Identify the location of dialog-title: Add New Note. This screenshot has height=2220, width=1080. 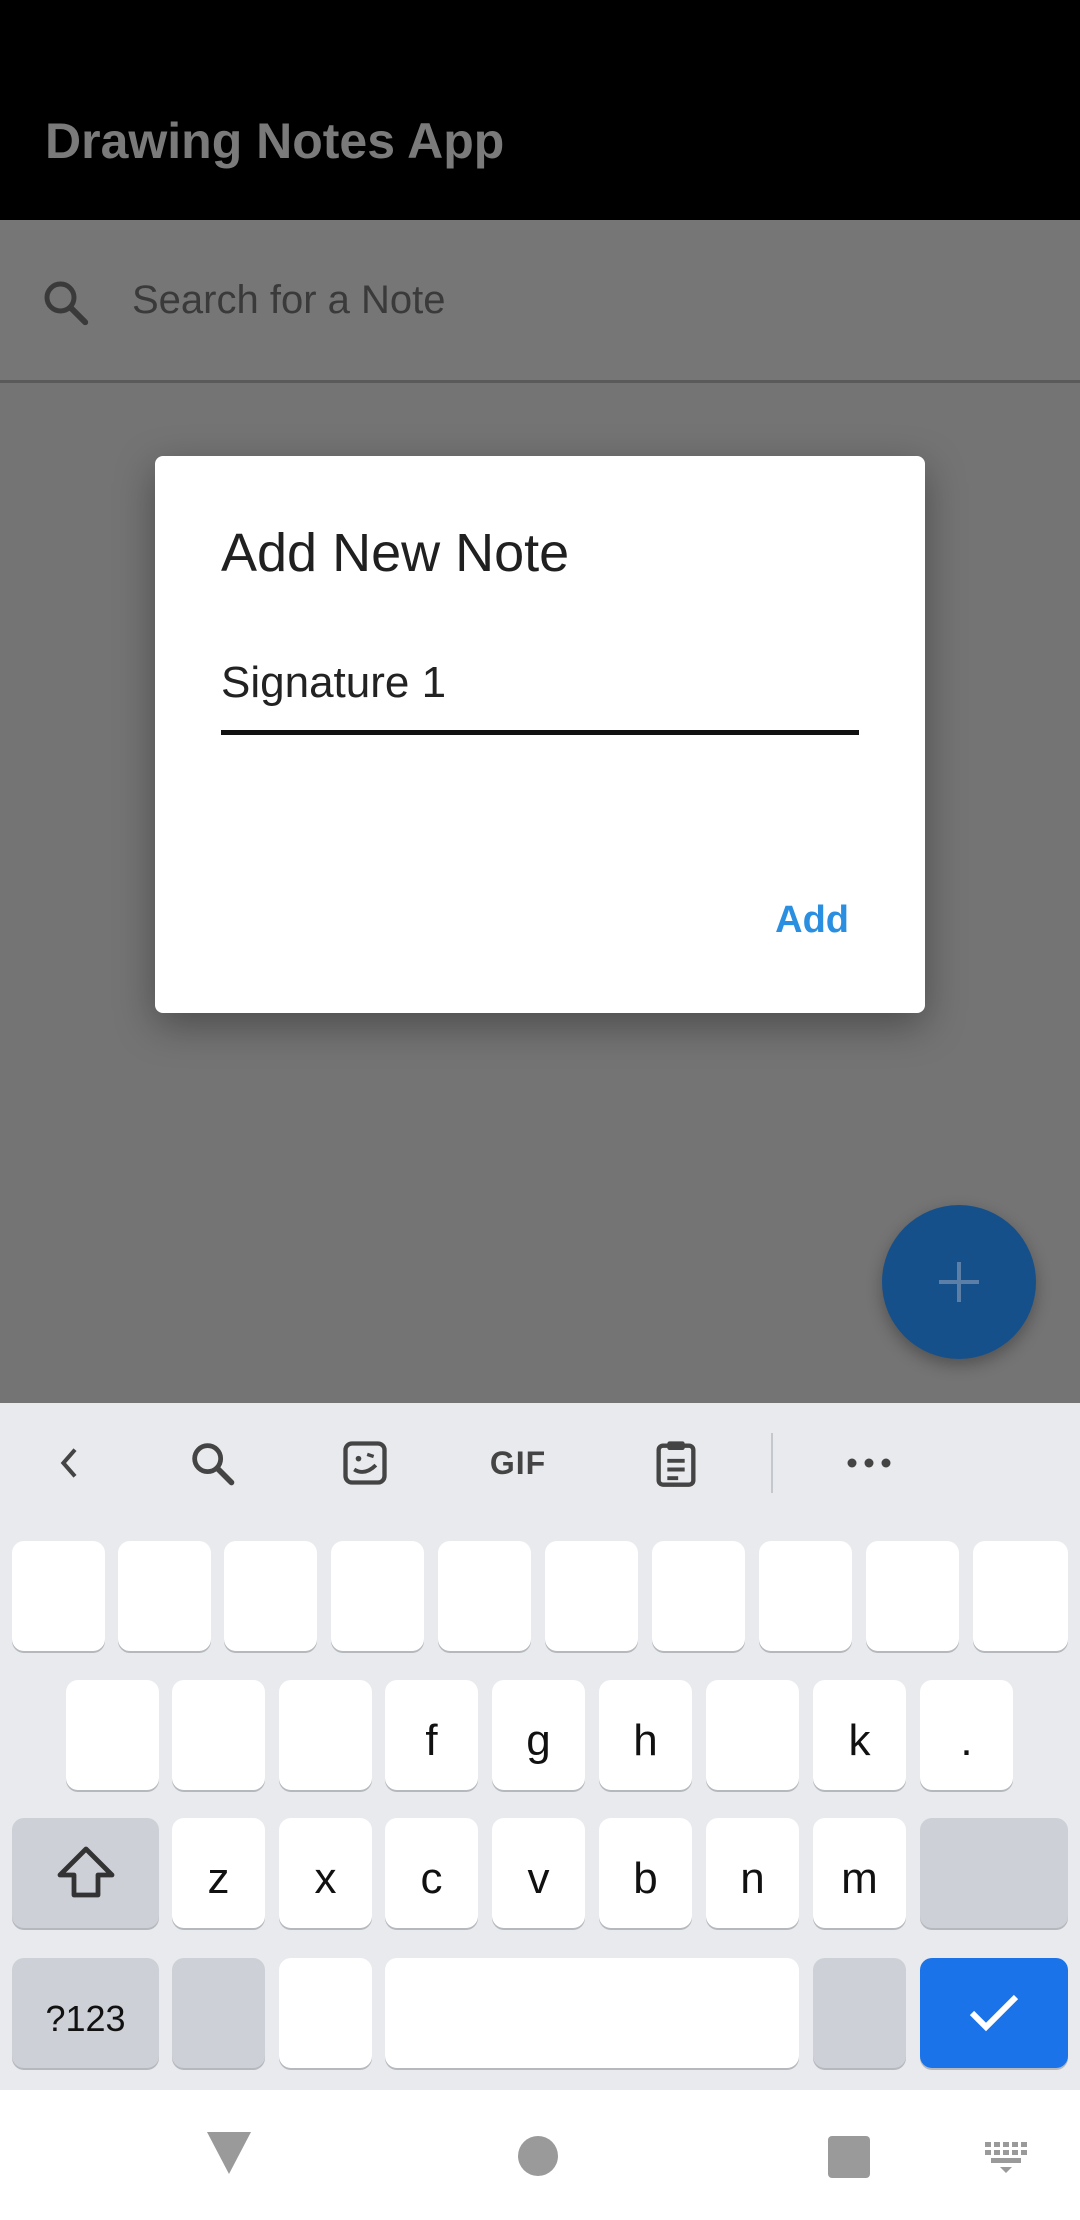
(395, 553).